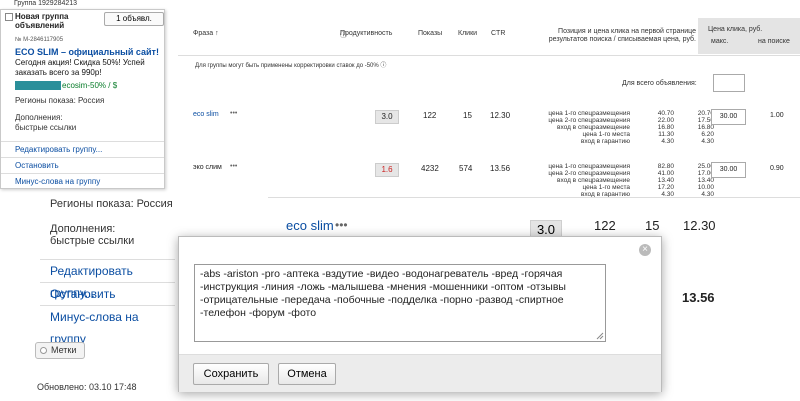 This screenshot has height=401, width=800. Describe the element at coordinates (631, 120) in the screenshot. I see `position-line: цена 2-го спецразмещения 22.00 17.50` at that location.